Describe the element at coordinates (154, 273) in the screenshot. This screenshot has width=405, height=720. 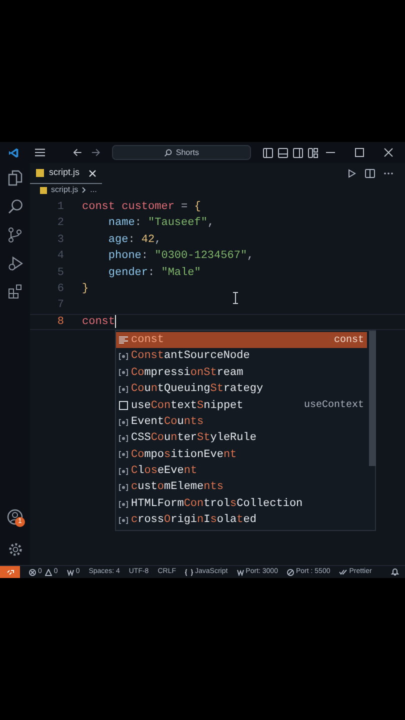
I see `code-line: gender: "Male"` at that location.